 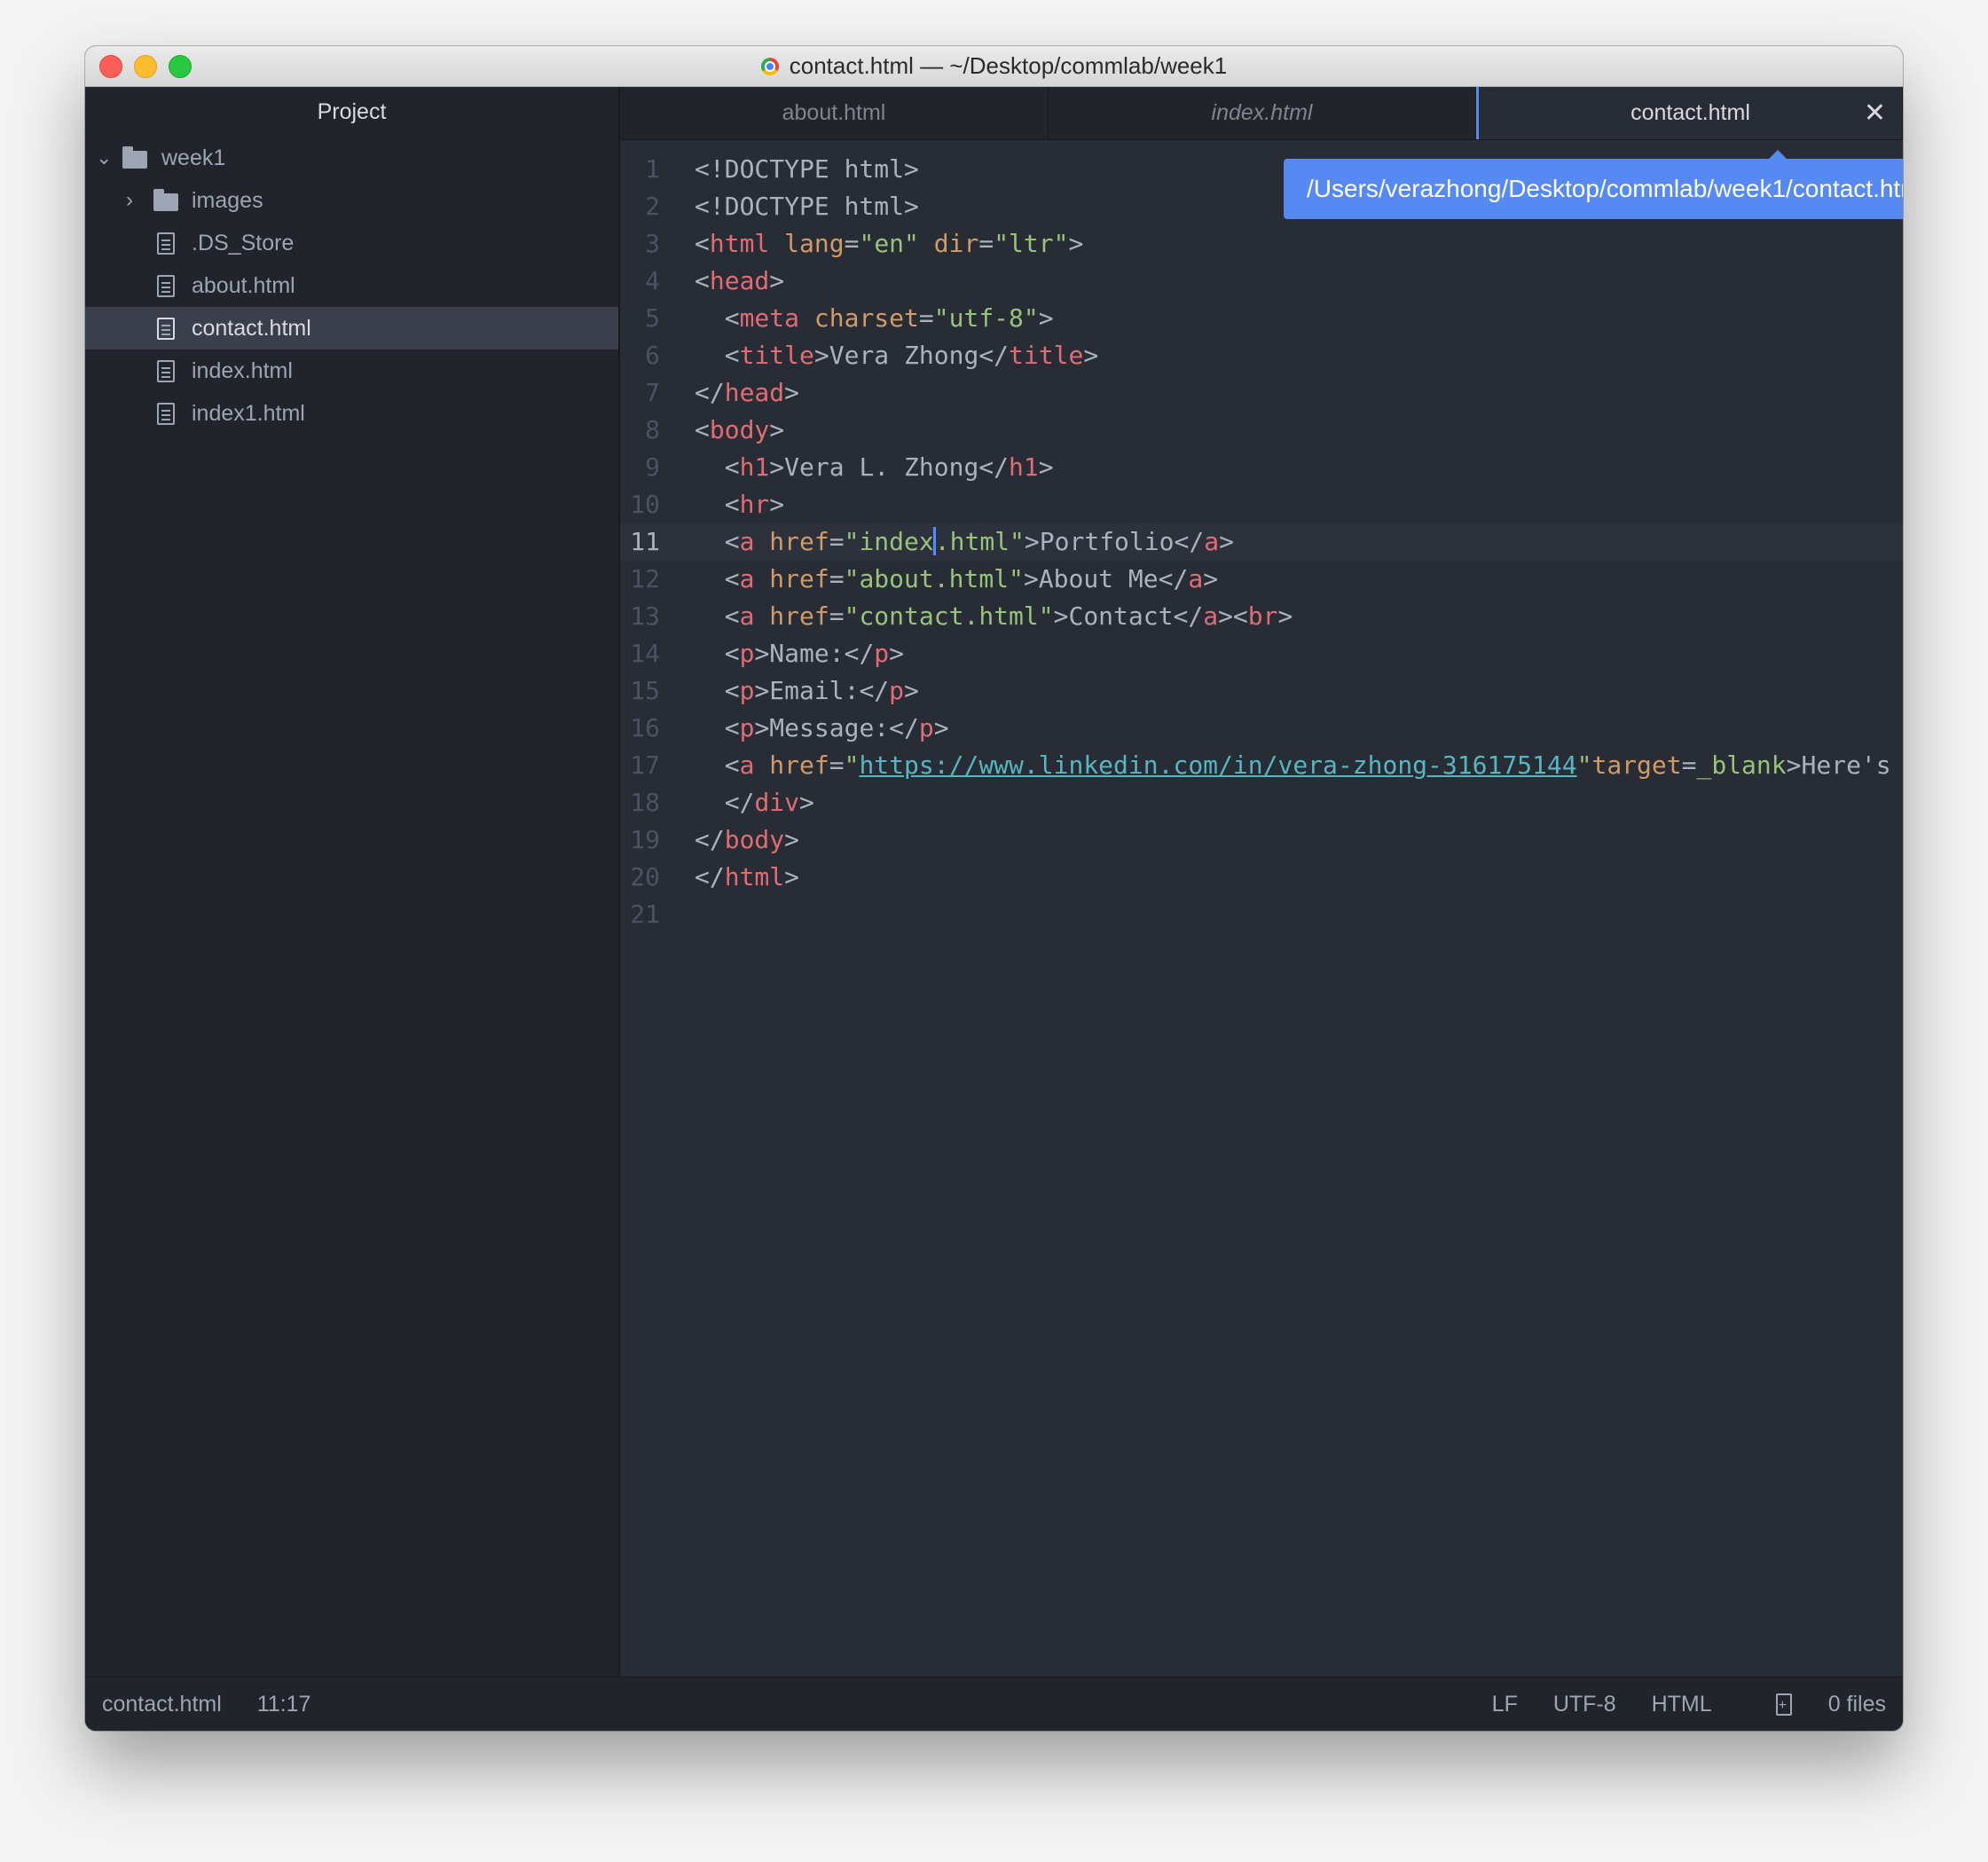 What do you see at coordinates (1816, 1705) in the screenshot?
I see `status-git-files: 0 files` at bounding box center [1816, 1705].